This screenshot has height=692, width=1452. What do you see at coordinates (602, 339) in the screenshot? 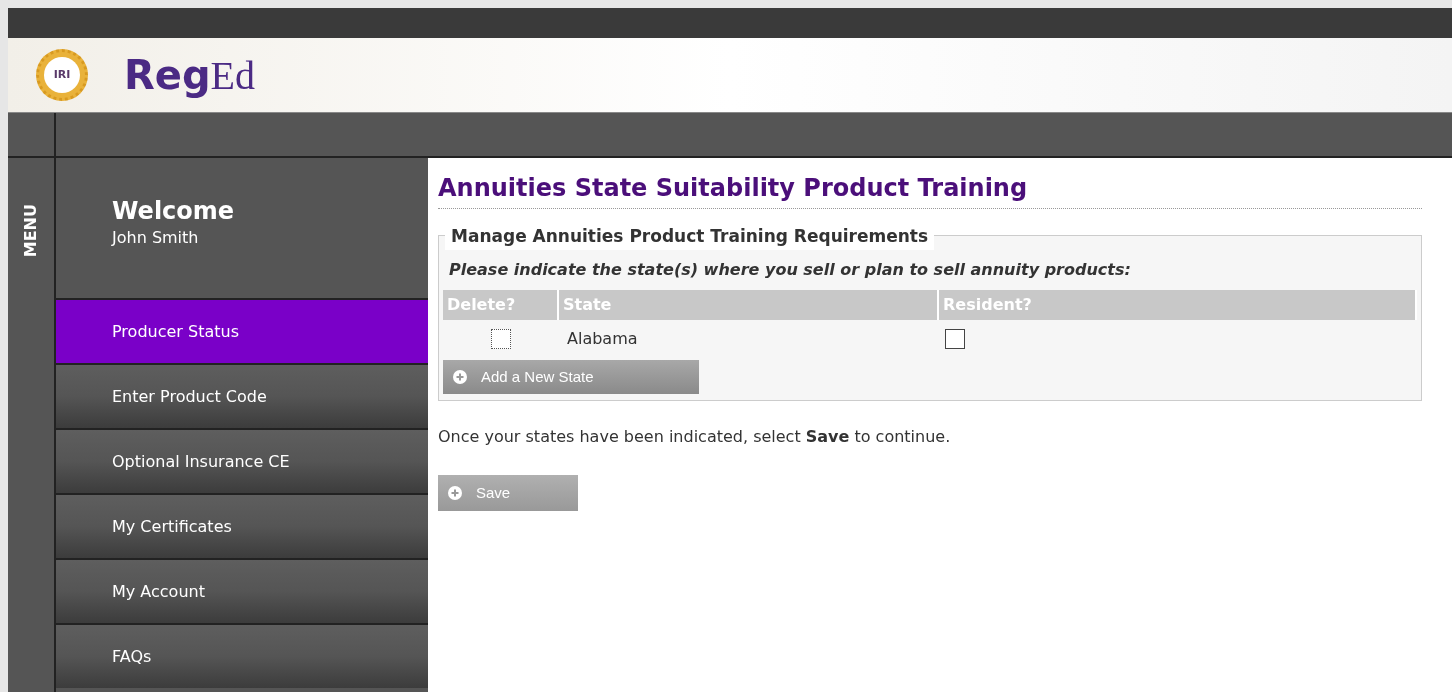
I see `table-cell-text: Alabama` at bounding box center [602, 339].